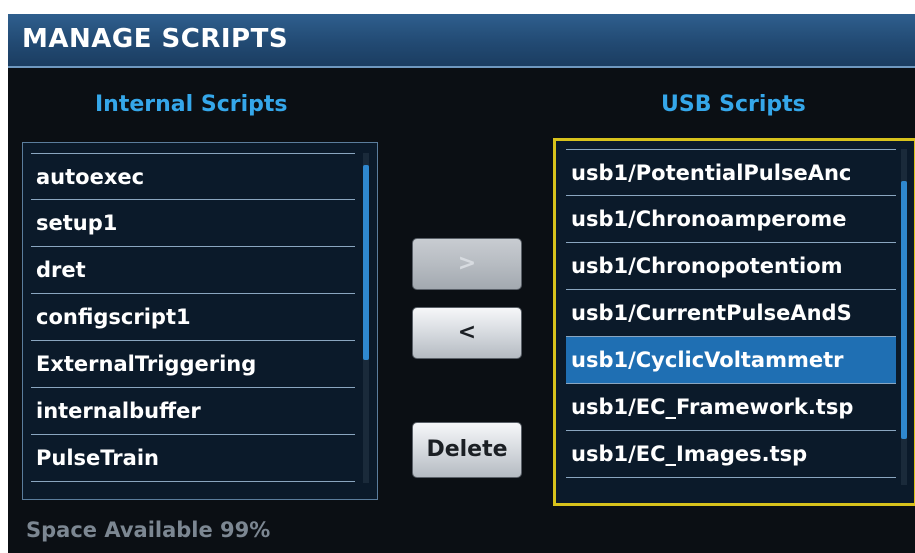 The image size is (915, 553). Describe the element at coordinates (467, 450) in the screenshot. I see `delete-button: Delete` at that location.